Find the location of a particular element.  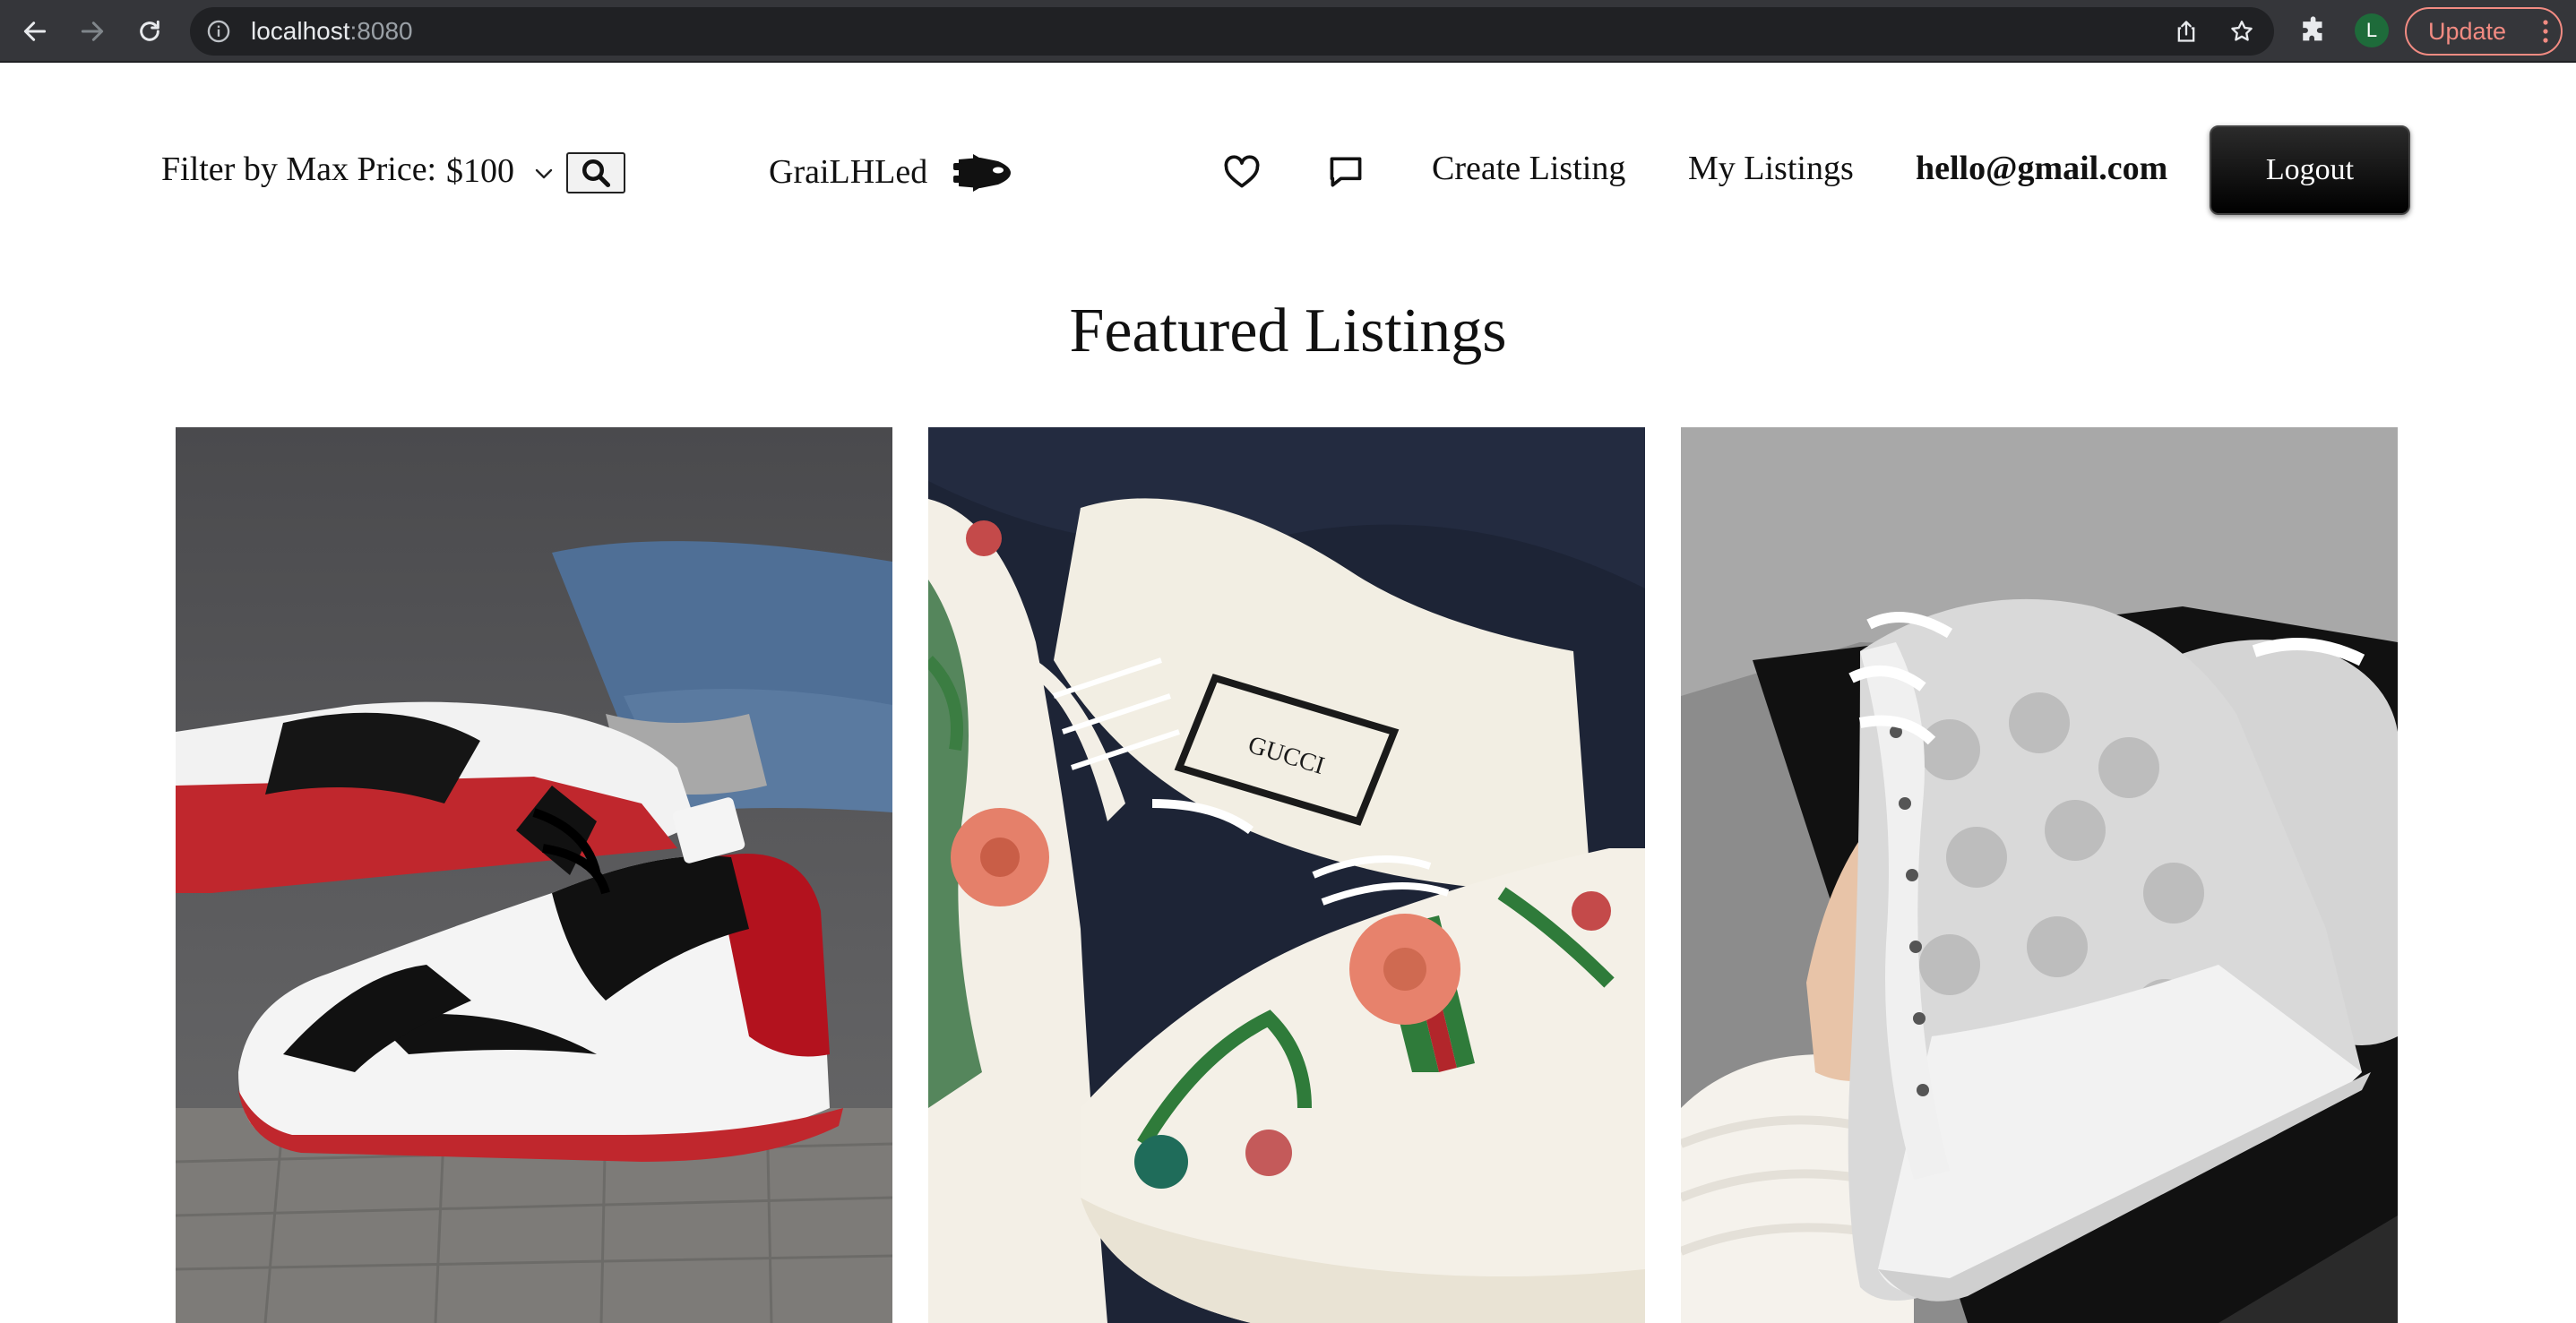

max-price-select: $100 is located at coordinates (500, 171).